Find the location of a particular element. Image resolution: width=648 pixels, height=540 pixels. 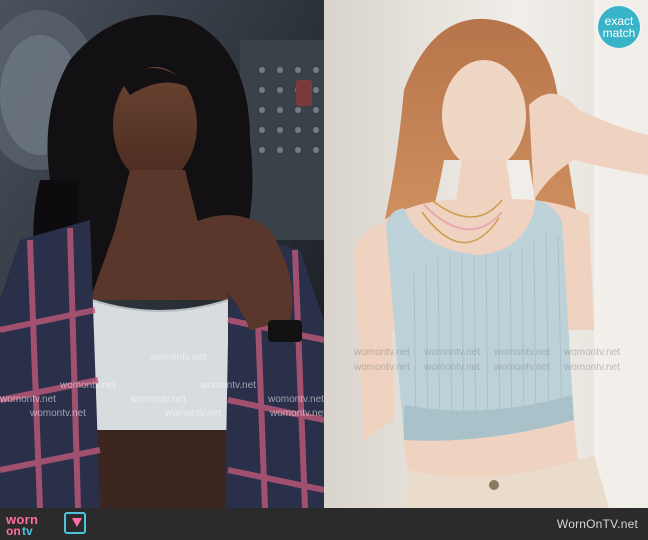

logo-tv-text: tv is located at coordinates (27, 531).